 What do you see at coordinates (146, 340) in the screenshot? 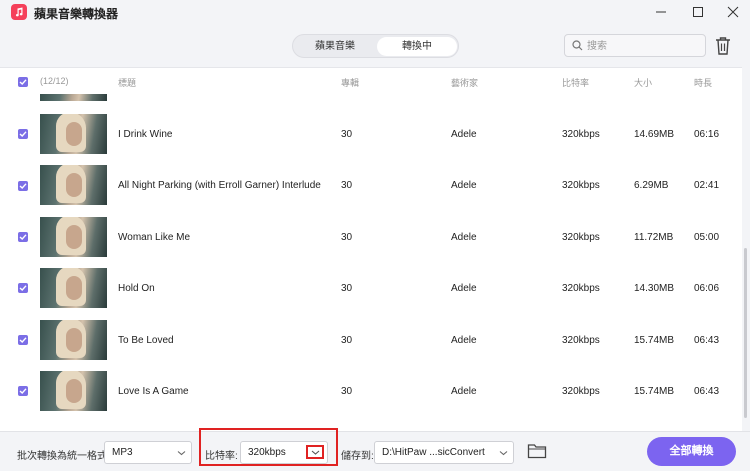
I see `song-title: To Be Loved` at bounding box center [146, 340].